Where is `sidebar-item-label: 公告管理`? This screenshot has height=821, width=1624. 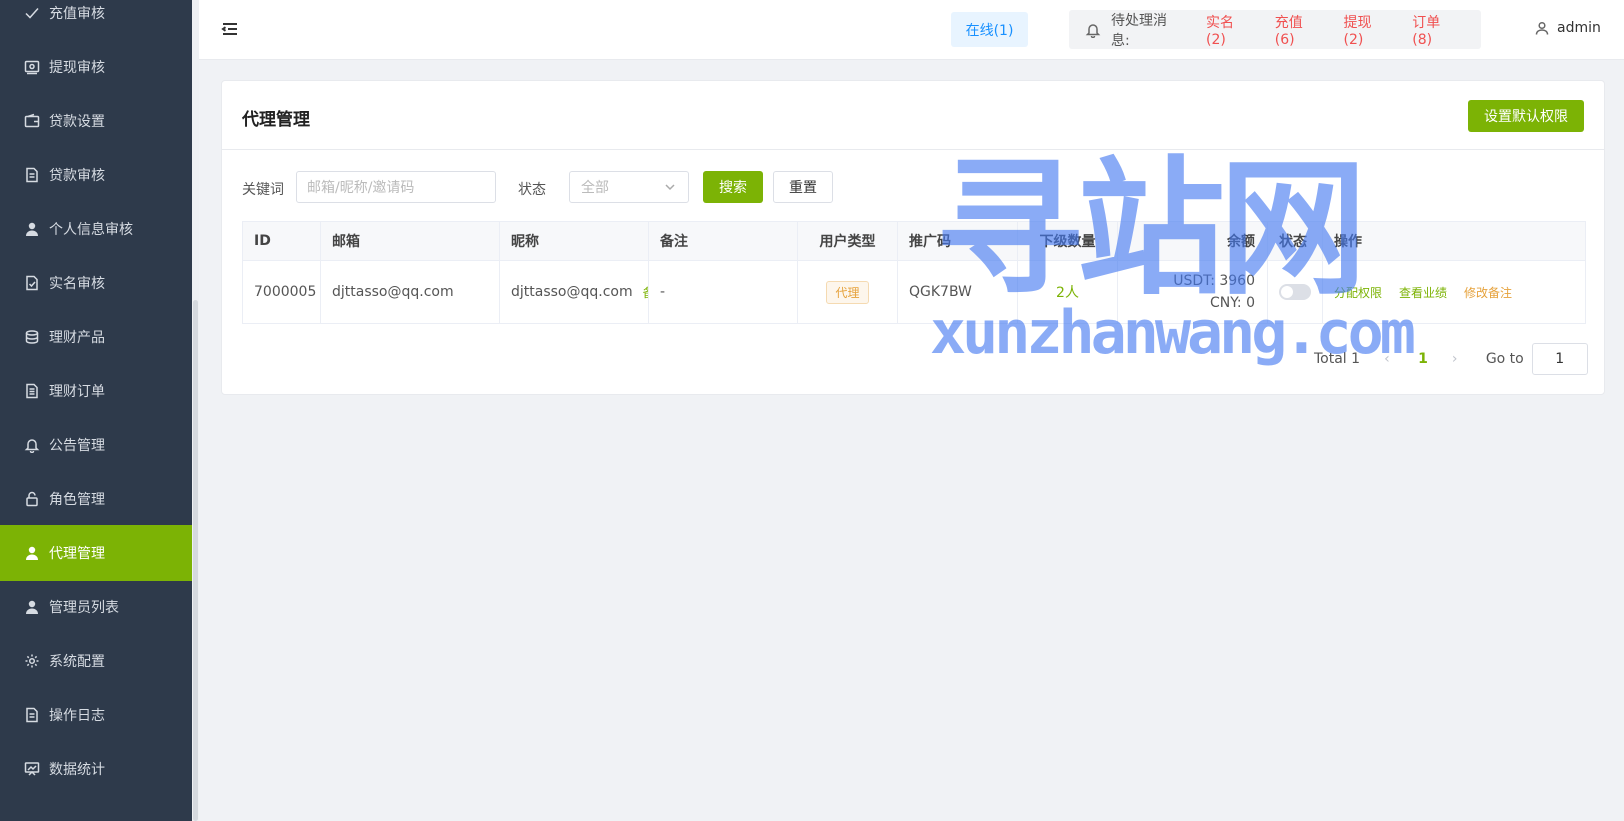
sidebar-item-label: 公告管理 is located at coordinates (77, 446).